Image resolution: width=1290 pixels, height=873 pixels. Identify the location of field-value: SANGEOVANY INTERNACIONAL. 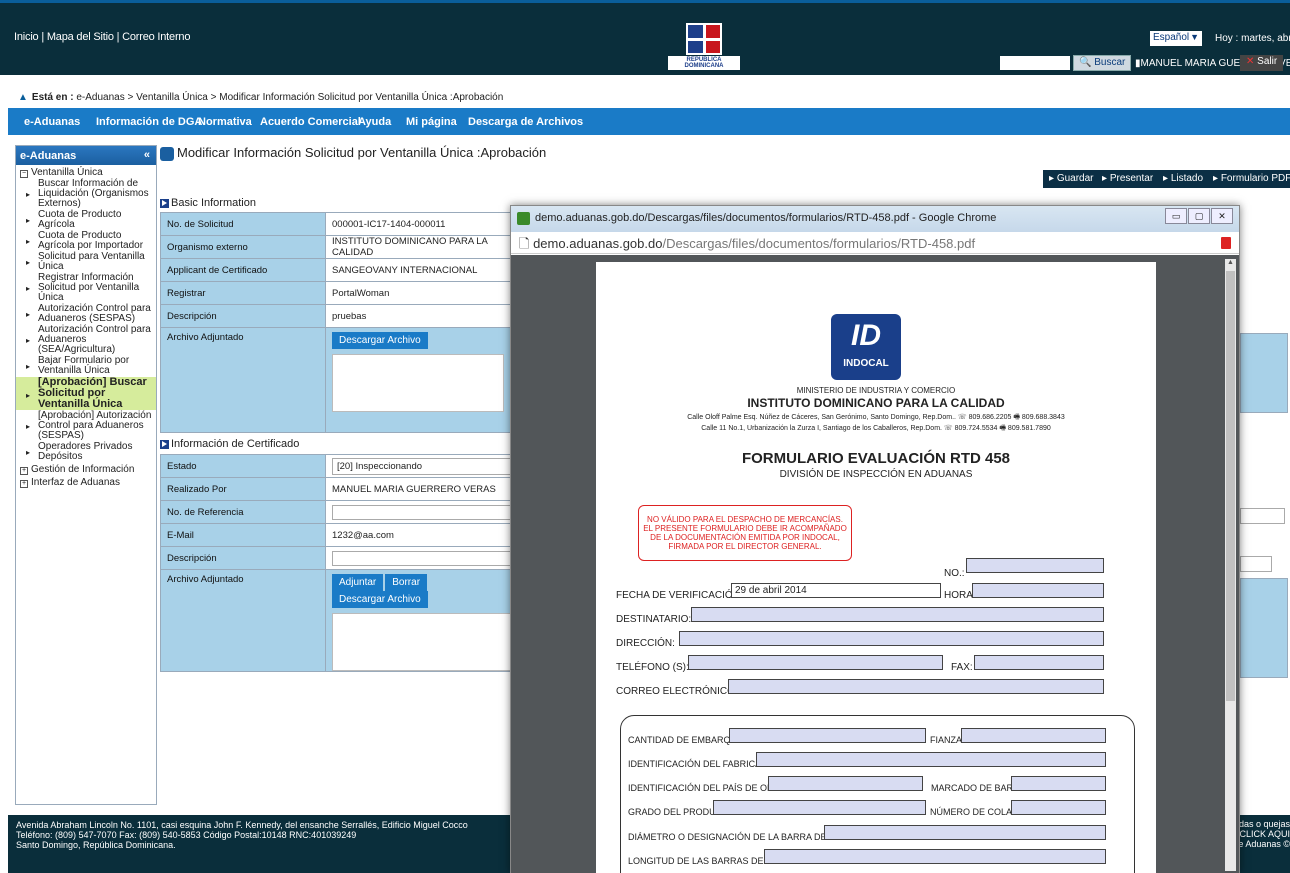
(418, 270).